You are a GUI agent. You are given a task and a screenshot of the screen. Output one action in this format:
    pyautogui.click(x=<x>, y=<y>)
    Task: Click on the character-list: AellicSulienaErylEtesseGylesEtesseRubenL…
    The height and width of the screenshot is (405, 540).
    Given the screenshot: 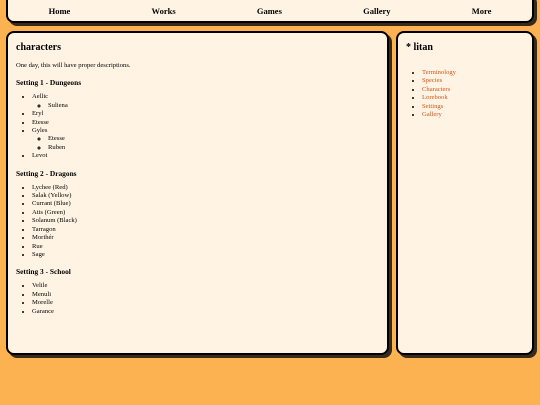 What is the action you would take?
    pyautogui.click(x=197, y=126)
    